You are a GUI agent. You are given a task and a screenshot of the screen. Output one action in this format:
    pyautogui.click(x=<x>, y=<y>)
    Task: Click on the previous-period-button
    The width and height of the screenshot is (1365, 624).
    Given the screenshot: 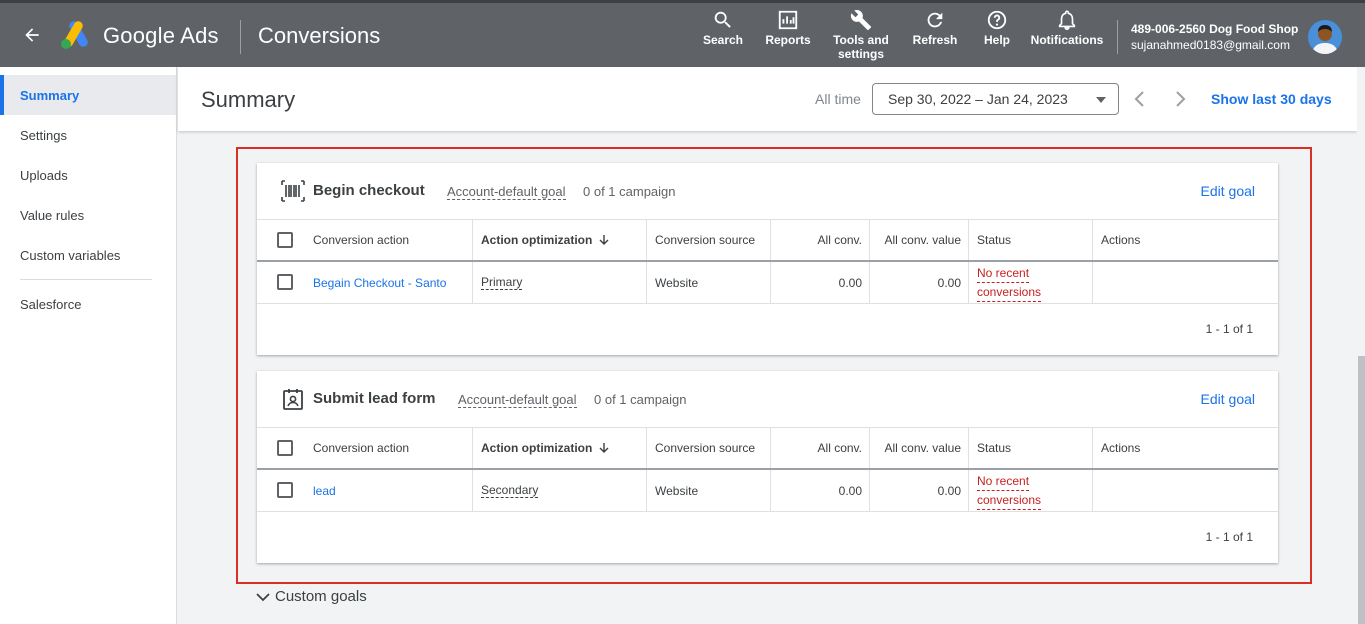 What is the action you would take?
    pyautogui.click(x=1140, y=99)
    